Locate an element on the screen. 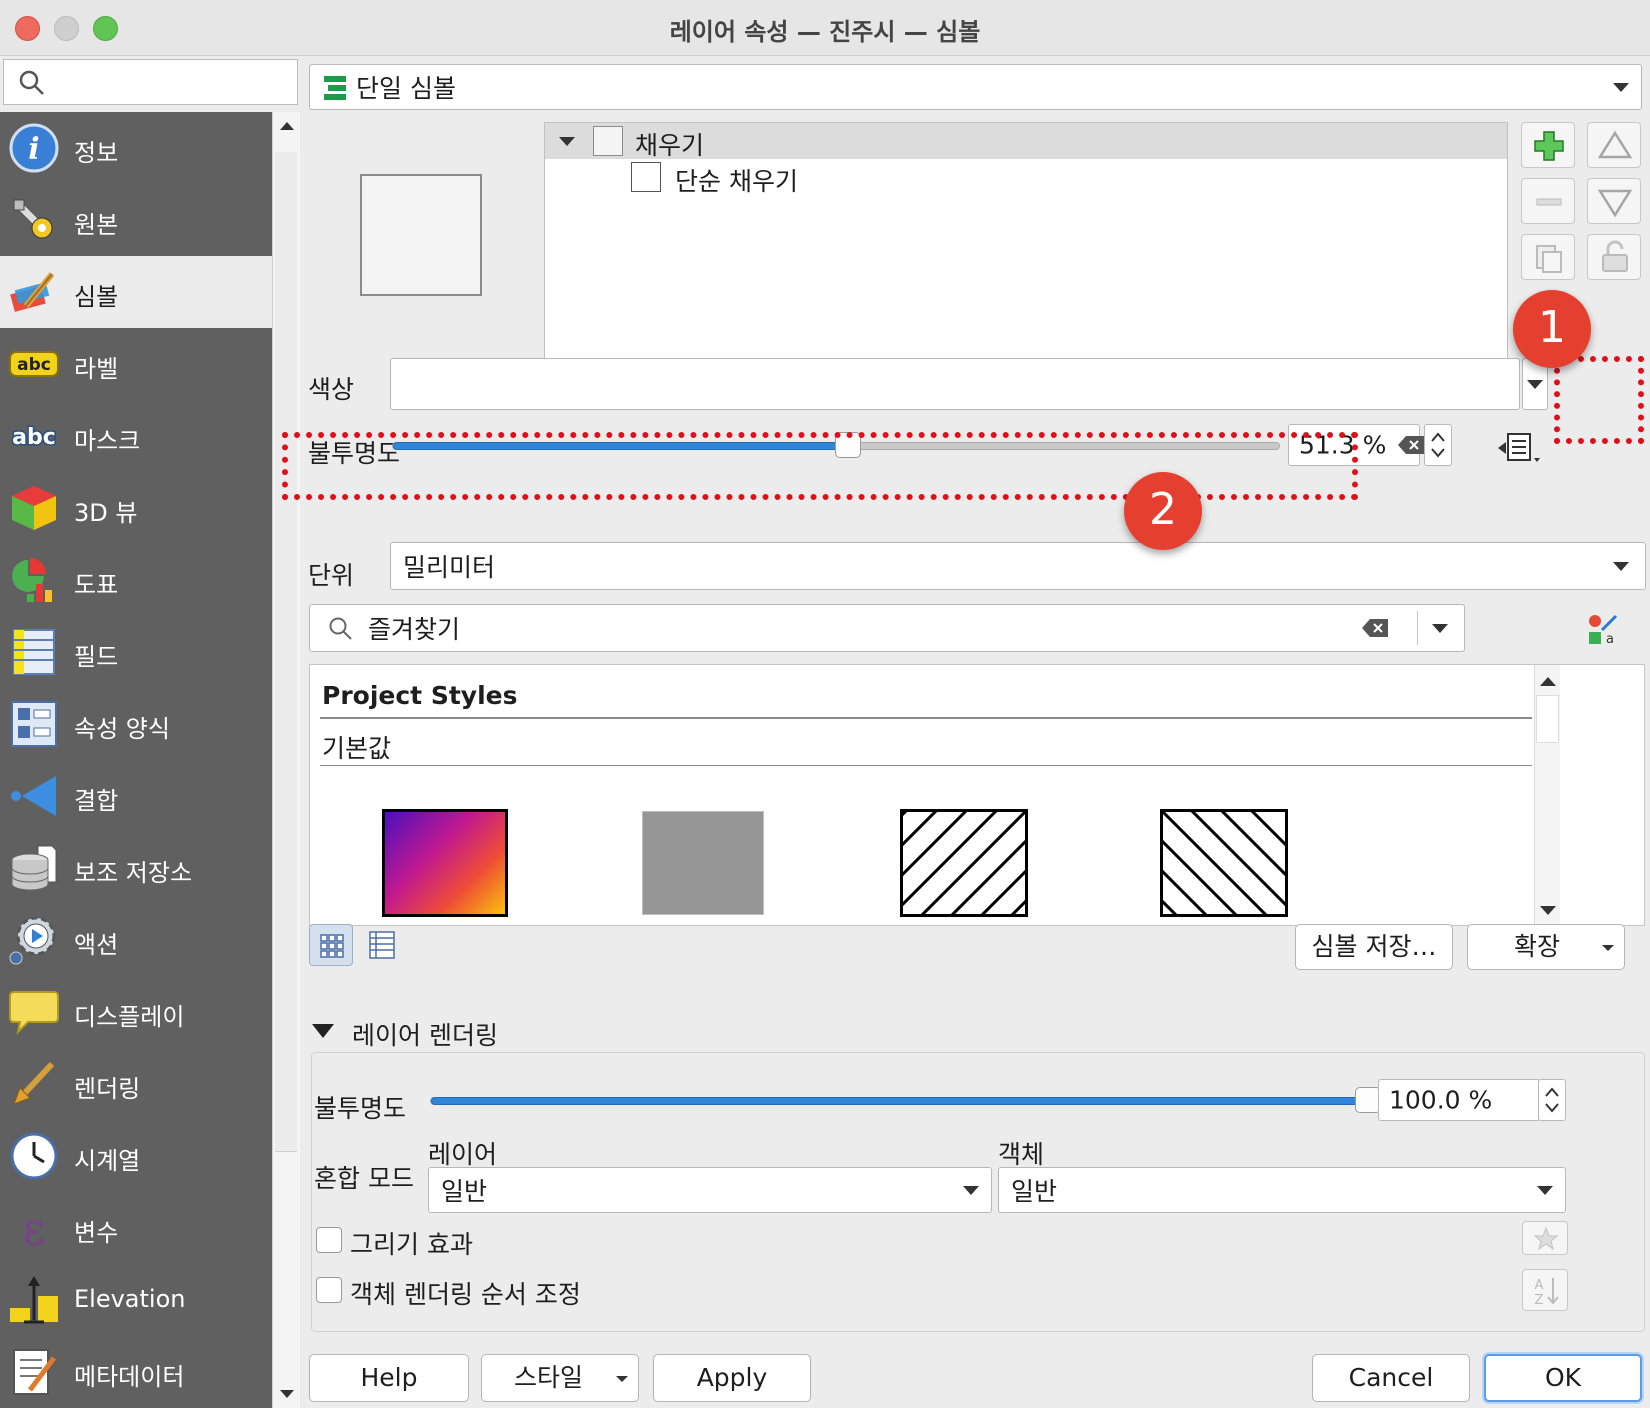 The height and width of the screenshot is (1408, 1650). move-up-button is located at coordinates (1614, 145).